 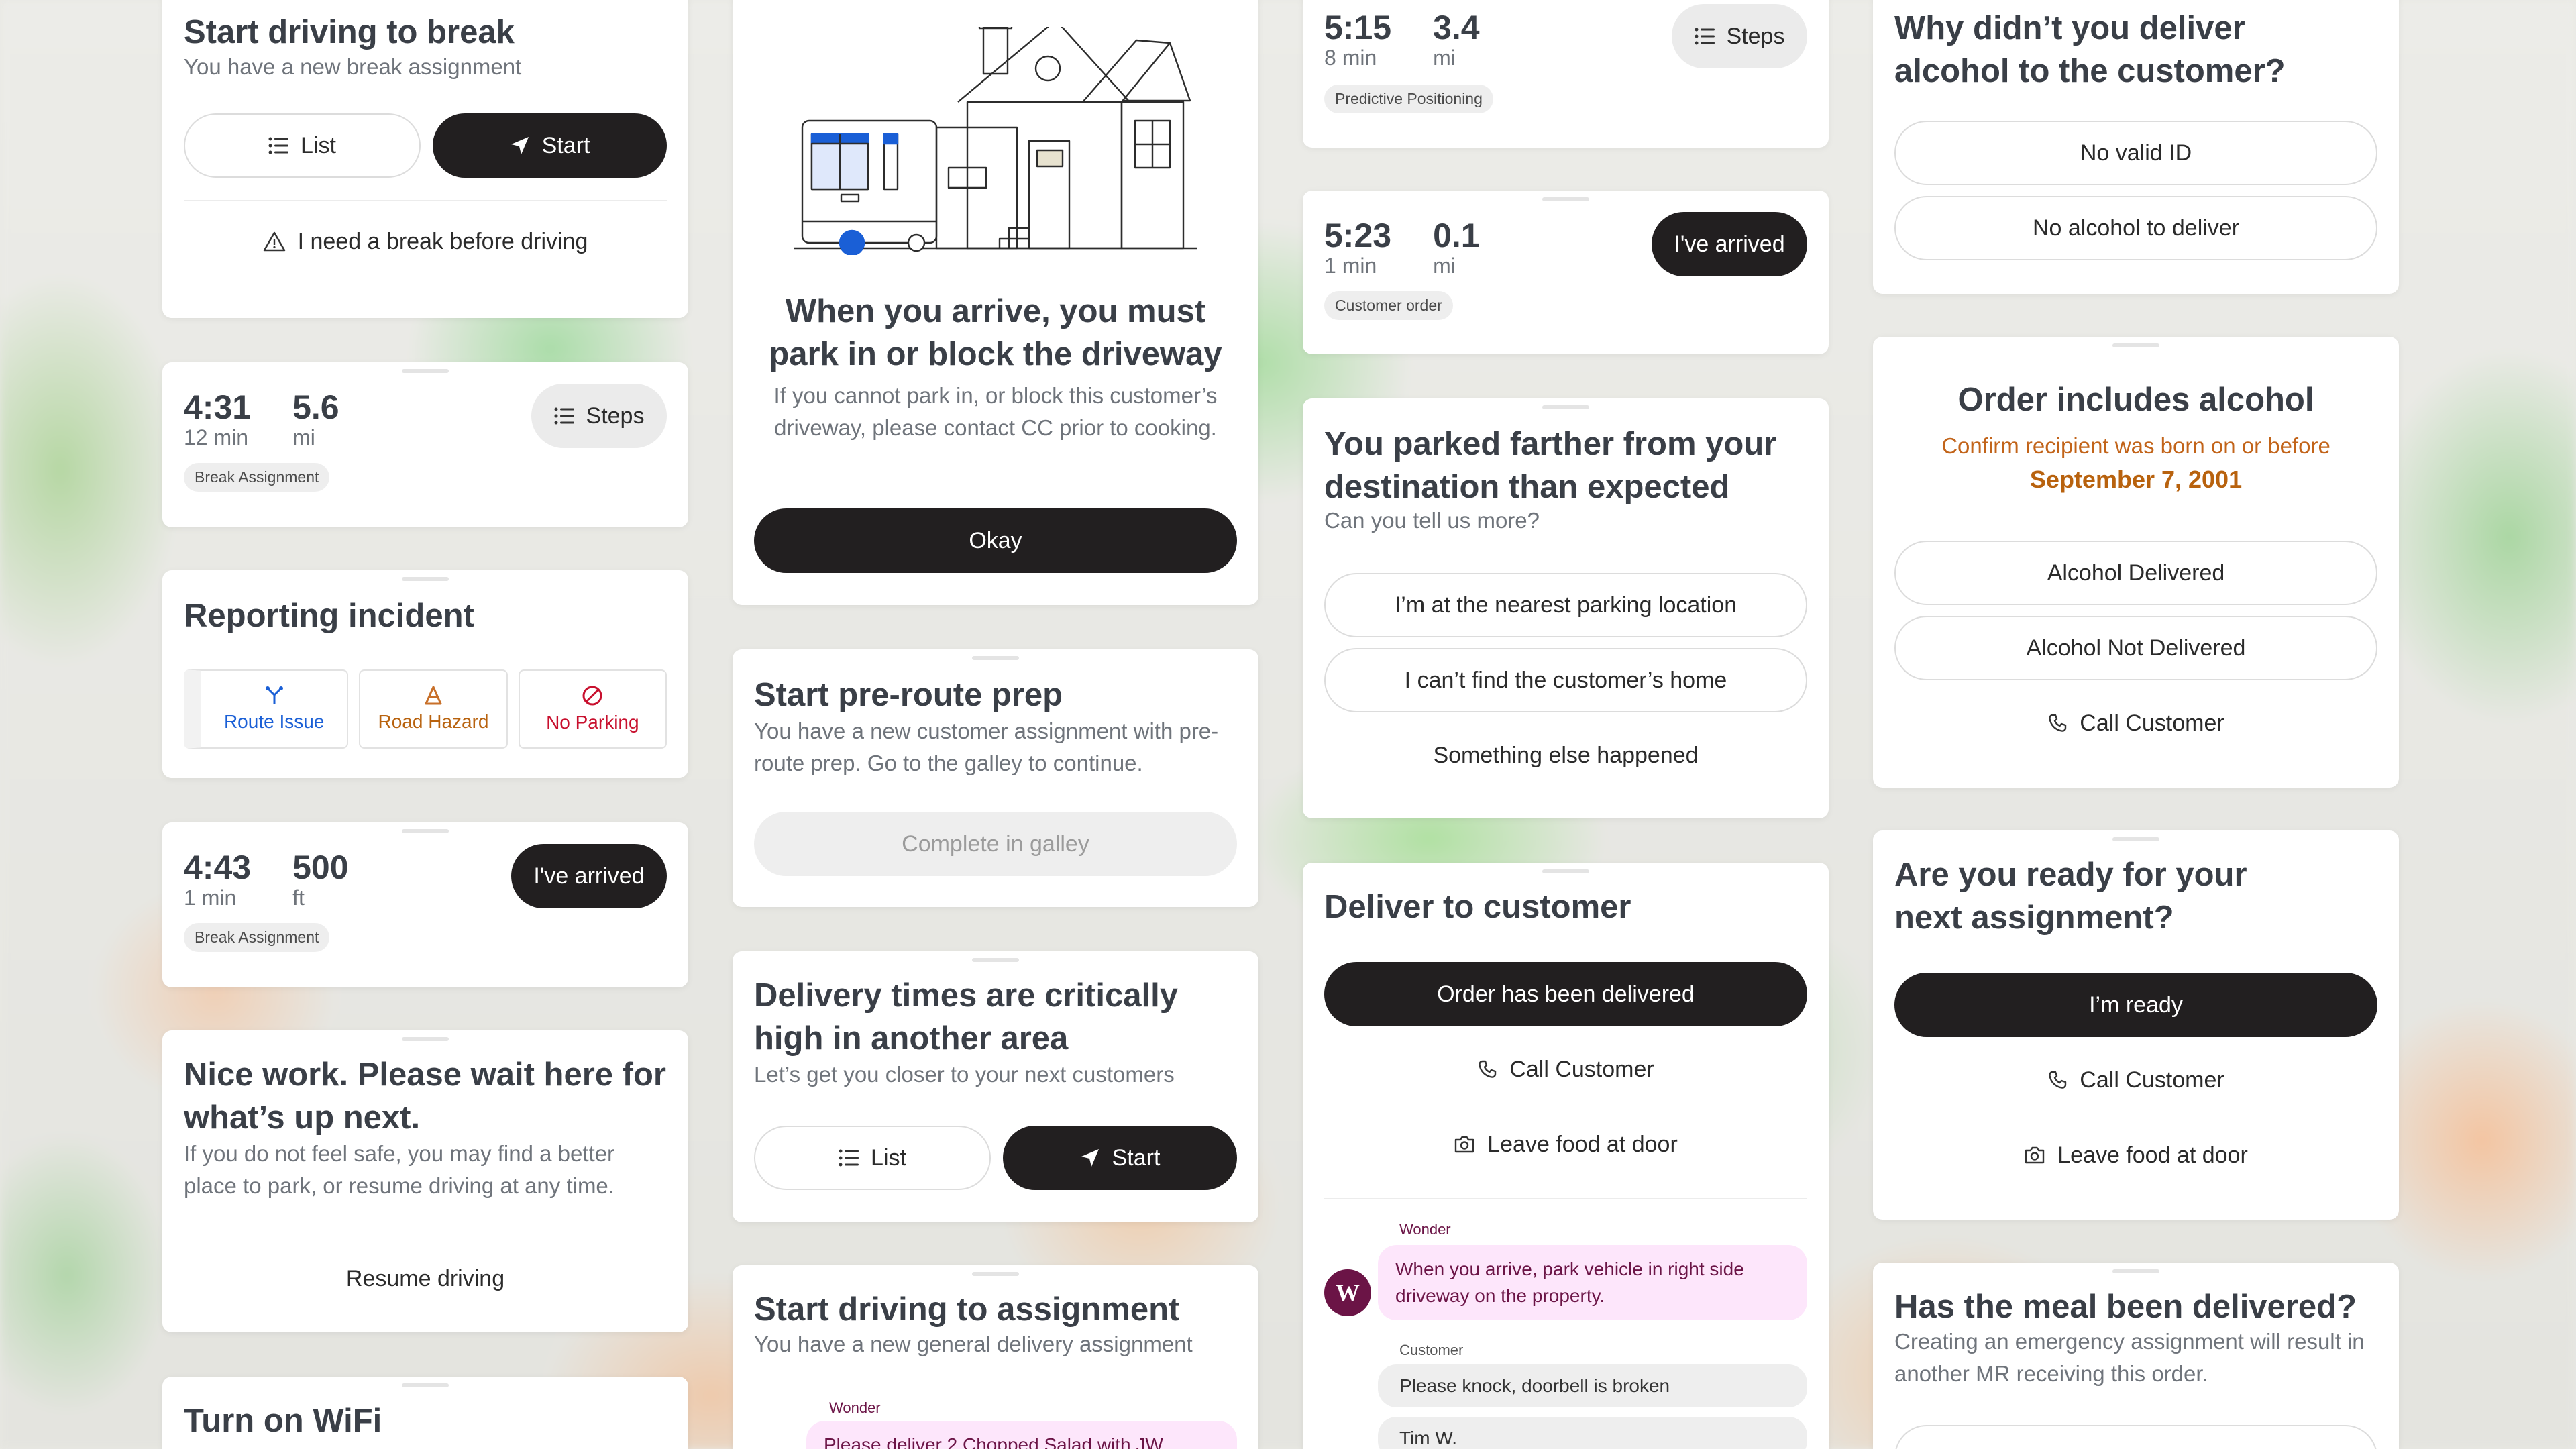 I want to click on option-button, so click(x=2135, y=1437).